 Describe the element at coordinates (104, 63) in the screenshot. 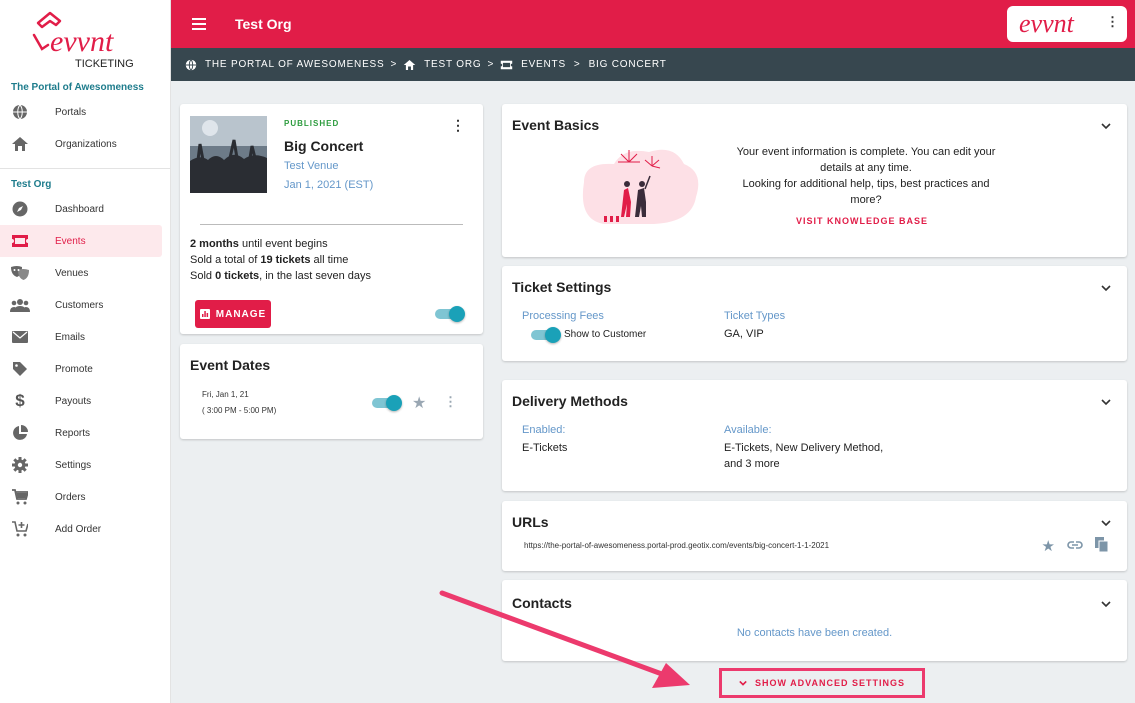

I see `svg-text: TICKETING` at that location.